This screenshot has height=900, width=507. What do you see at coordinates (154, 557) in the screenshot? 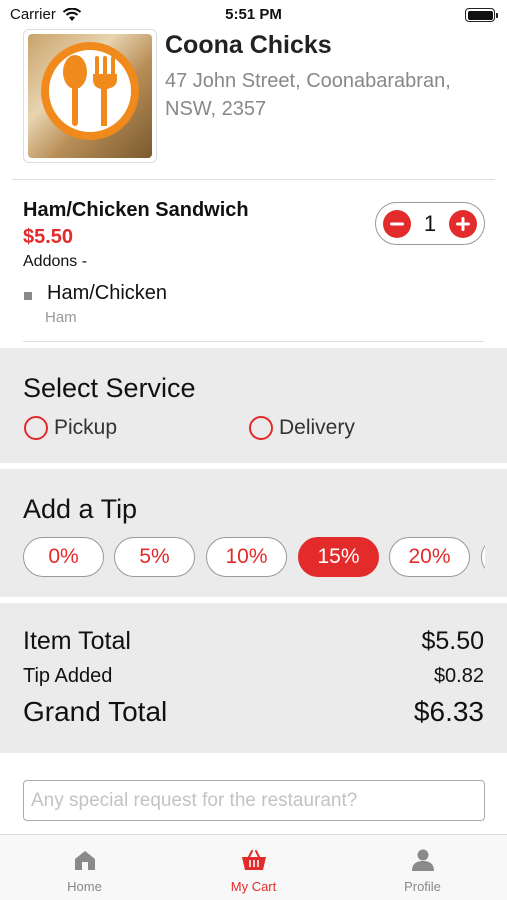
I see `tip-option-5: 5%` at bounding box center [154, 557].